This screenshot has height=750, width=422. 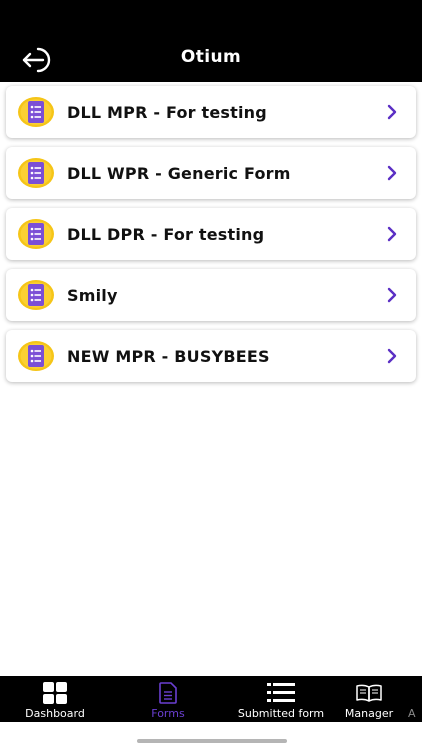 What do you see at coordinates (92, 295) in the screenshot?
I see `form-title: Smily` at bounding box center [92, 295].